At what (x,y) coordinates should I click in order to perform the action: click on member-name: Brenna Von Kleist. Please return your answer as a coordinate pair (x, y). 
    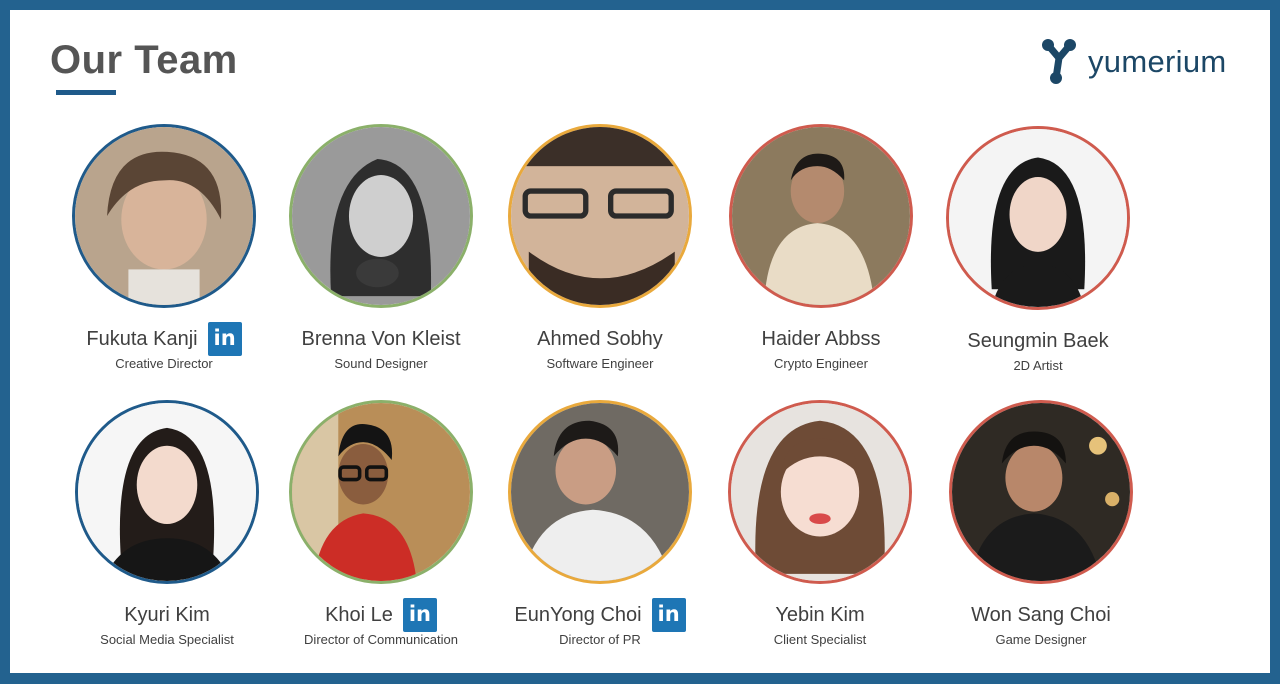
    Looking at the image, I should click on (381, 338).